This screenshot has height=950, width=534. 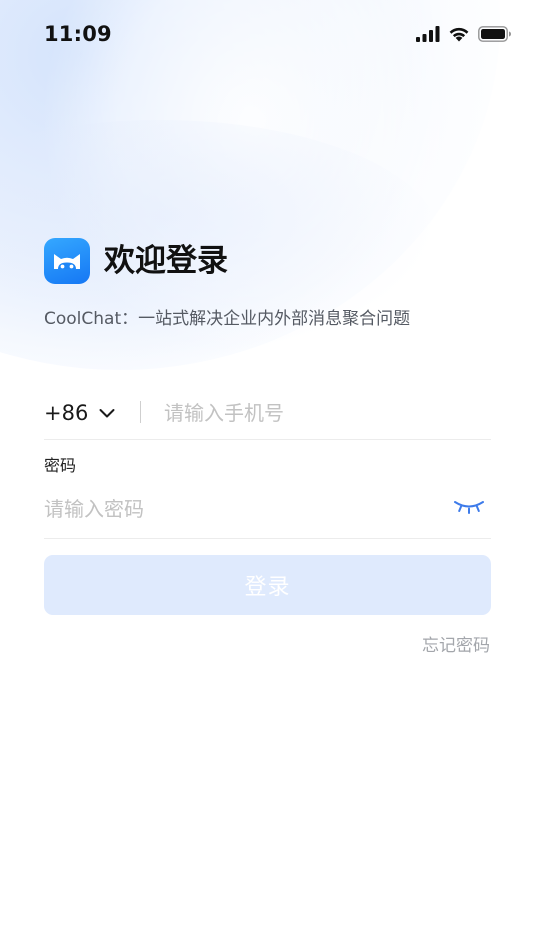 I want to click on app-logo, so click(x=67, y=261).